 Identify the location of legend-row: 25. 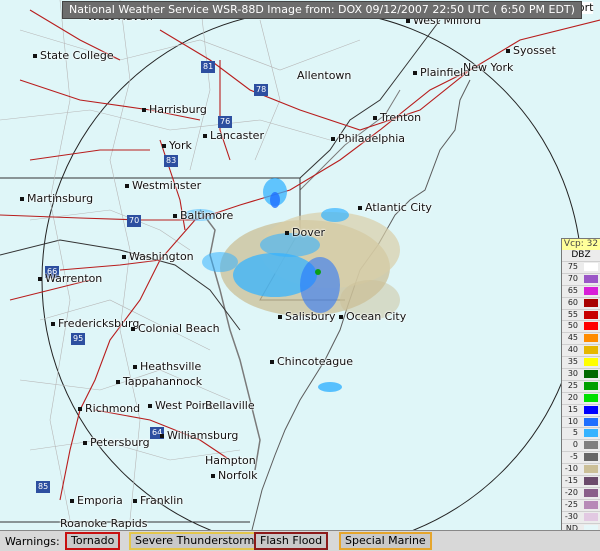
(581, 385).